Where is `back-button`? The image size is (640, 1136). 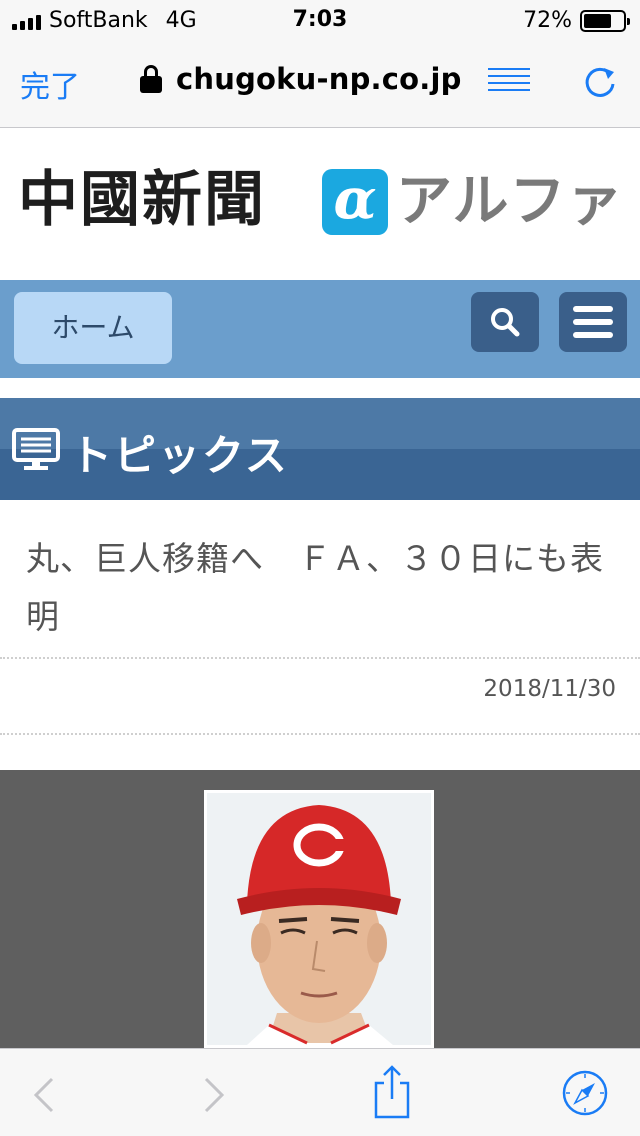
back-button is located at coordinates (44, 1092).